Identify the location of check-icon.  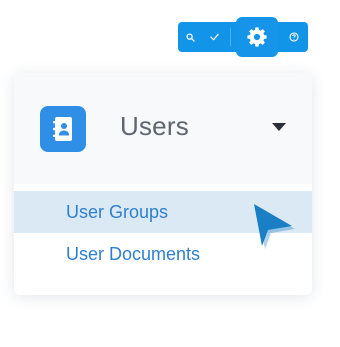
(214, 37).